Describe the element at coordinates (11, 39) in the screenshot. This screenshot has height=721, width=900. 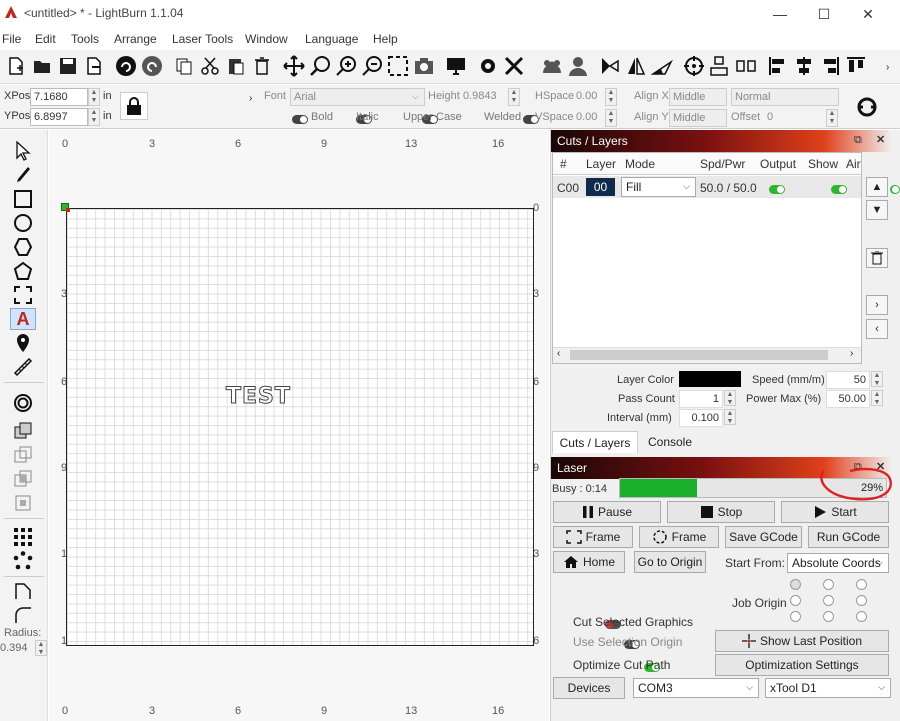
I see `menu-file: File` at that location.